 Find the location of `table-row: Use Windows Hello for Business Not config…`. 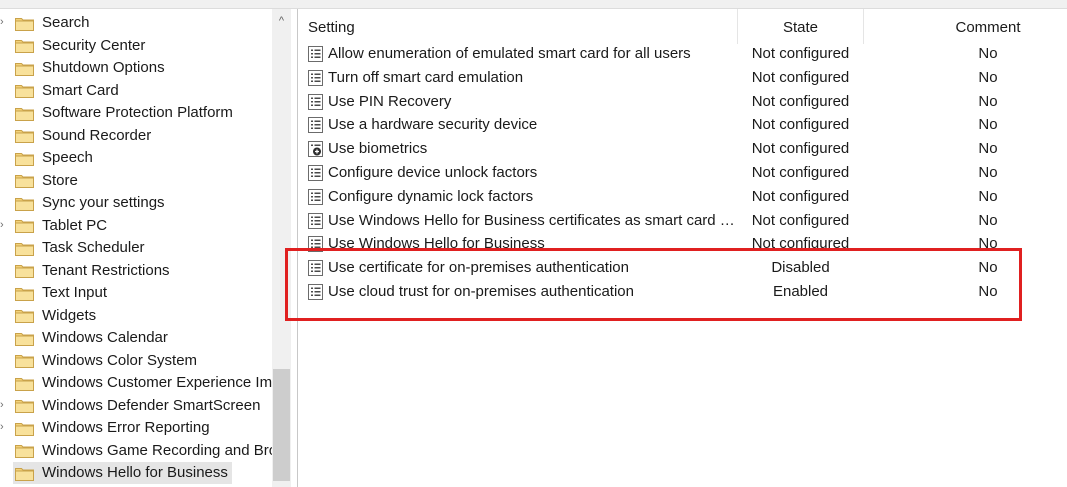

table-row: Use Windows Hello for Business Not config… is located at coordinates (682, 244).